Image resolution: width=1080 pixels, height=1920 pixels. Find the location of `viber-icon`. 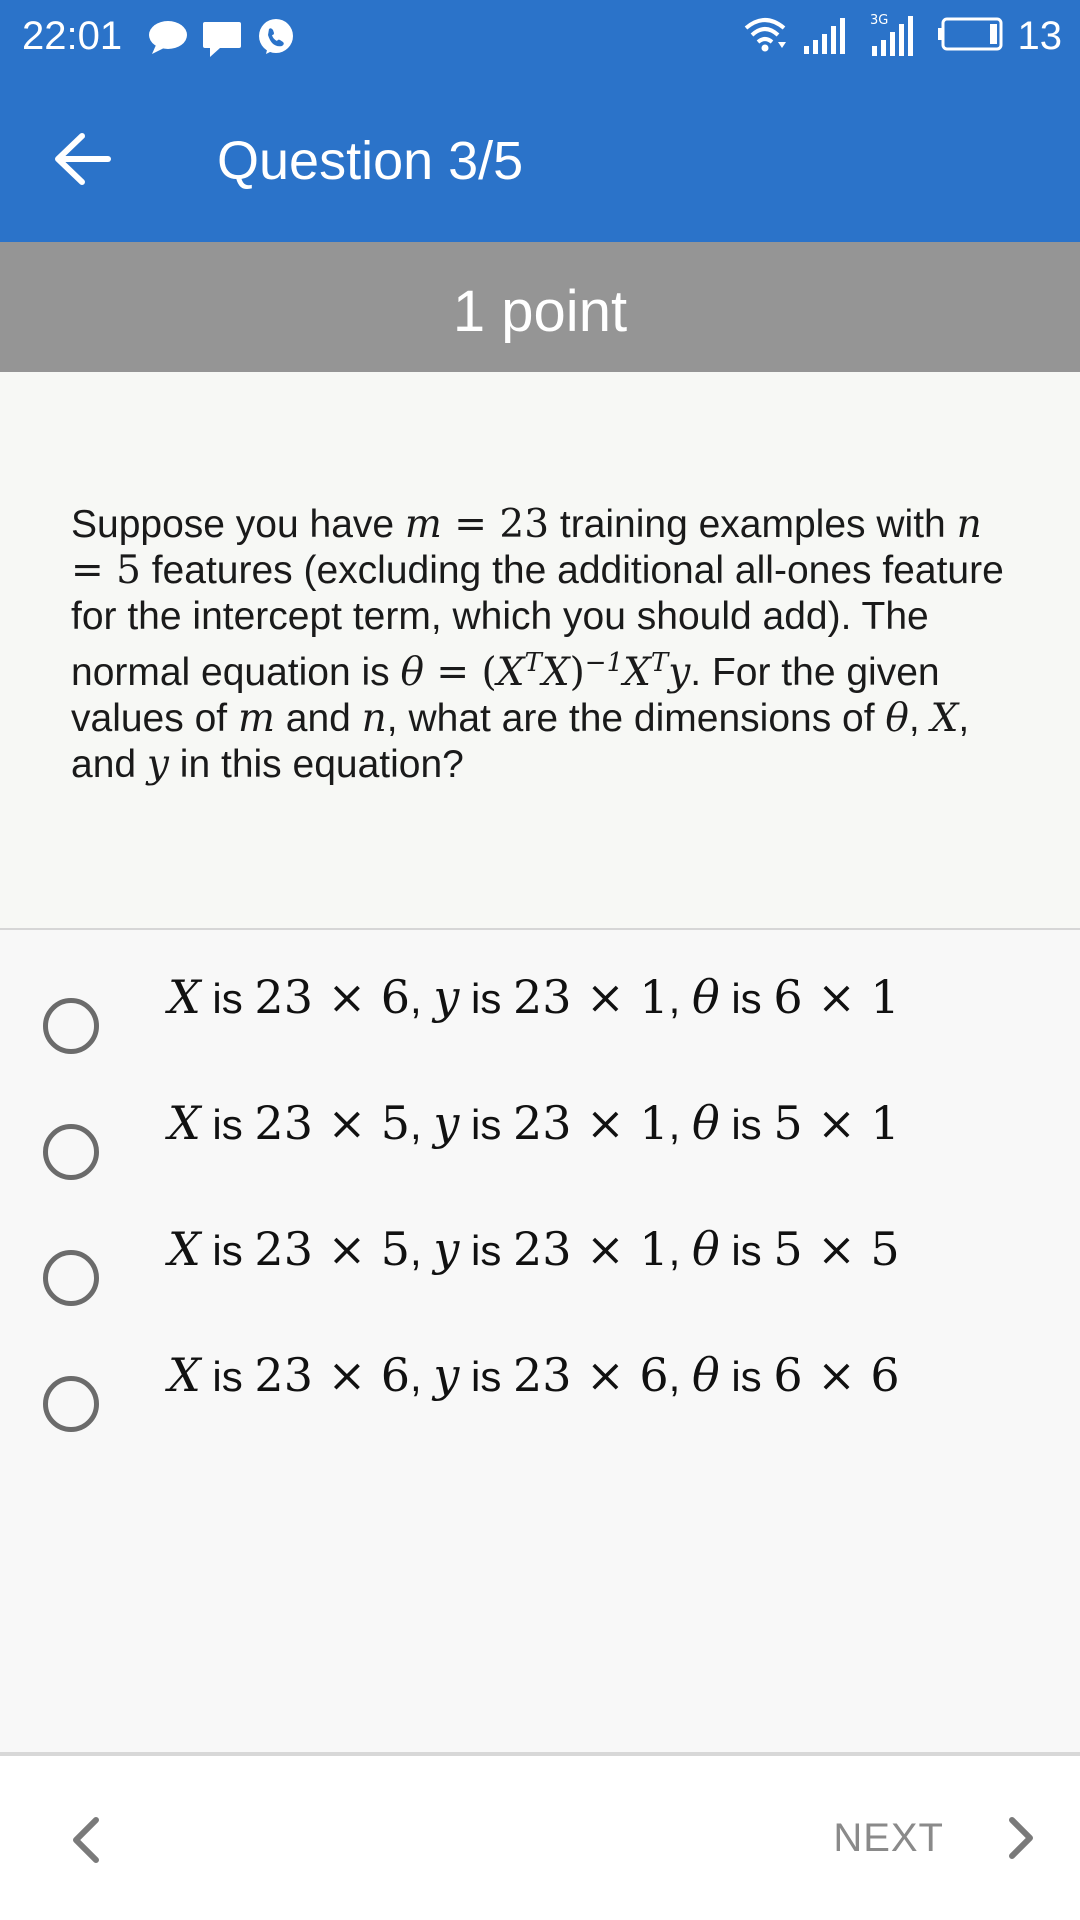

viber-icon is located at coordinates (276, 40).